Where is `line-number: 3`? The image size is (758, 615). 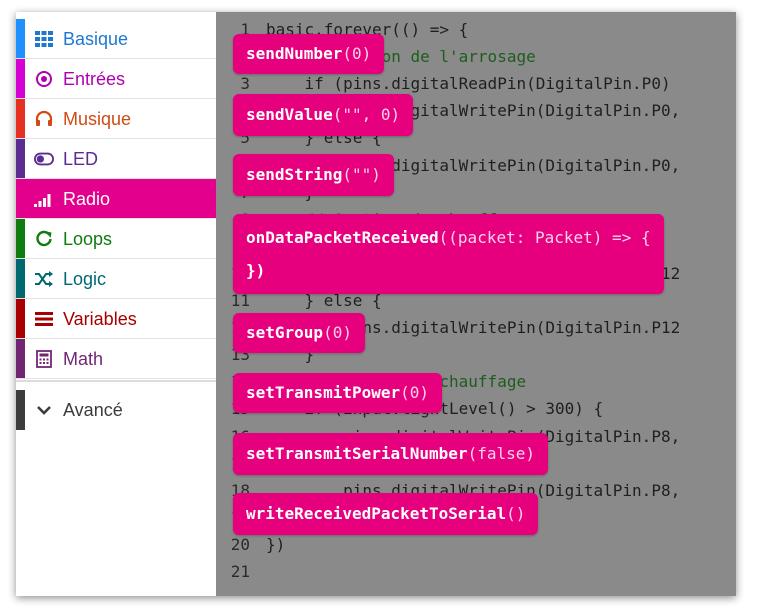
line-number: 3 is located at coordinates (245, 83).